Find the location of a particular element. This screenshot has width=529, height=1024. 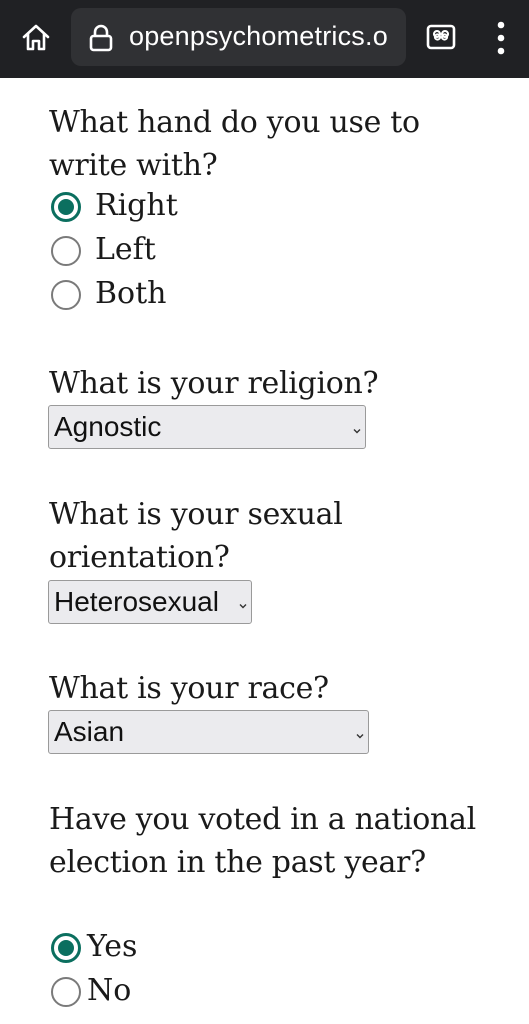

lock-icon is located at coordinates (101, 38).